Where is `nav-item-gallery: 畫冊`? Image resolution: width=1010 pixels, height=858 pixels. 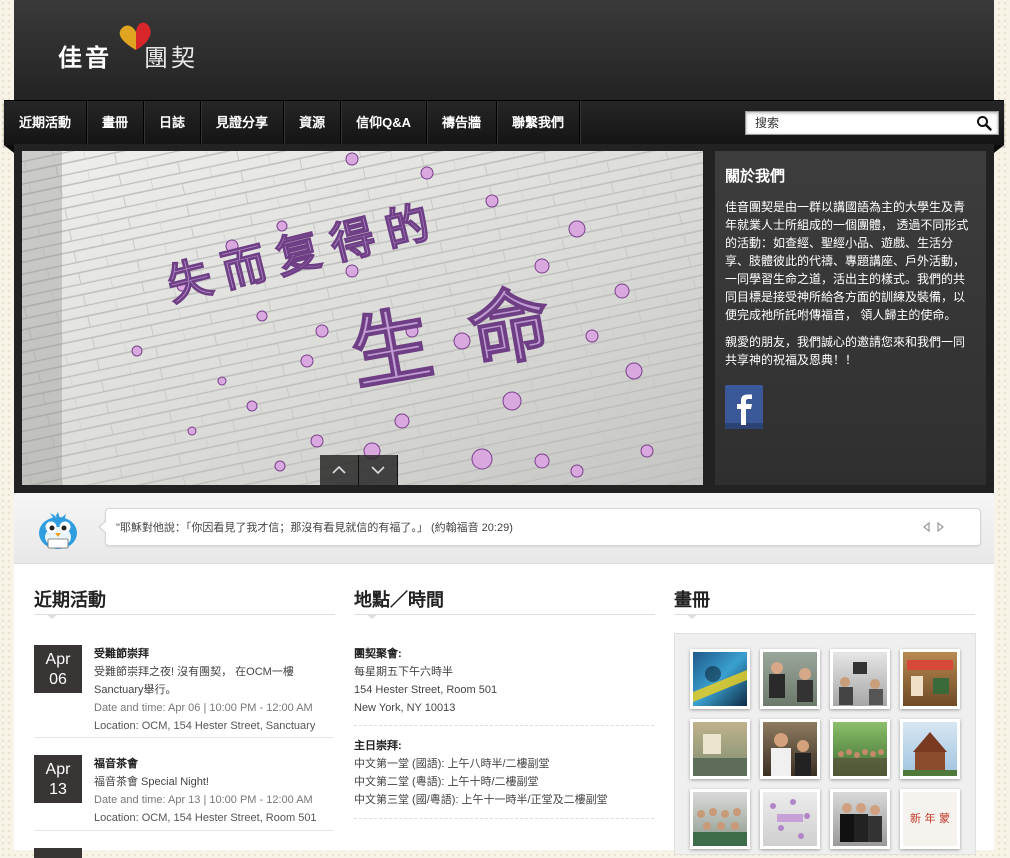 nav-item-gallery: 畫冊 is located at coordinates (116, 123).